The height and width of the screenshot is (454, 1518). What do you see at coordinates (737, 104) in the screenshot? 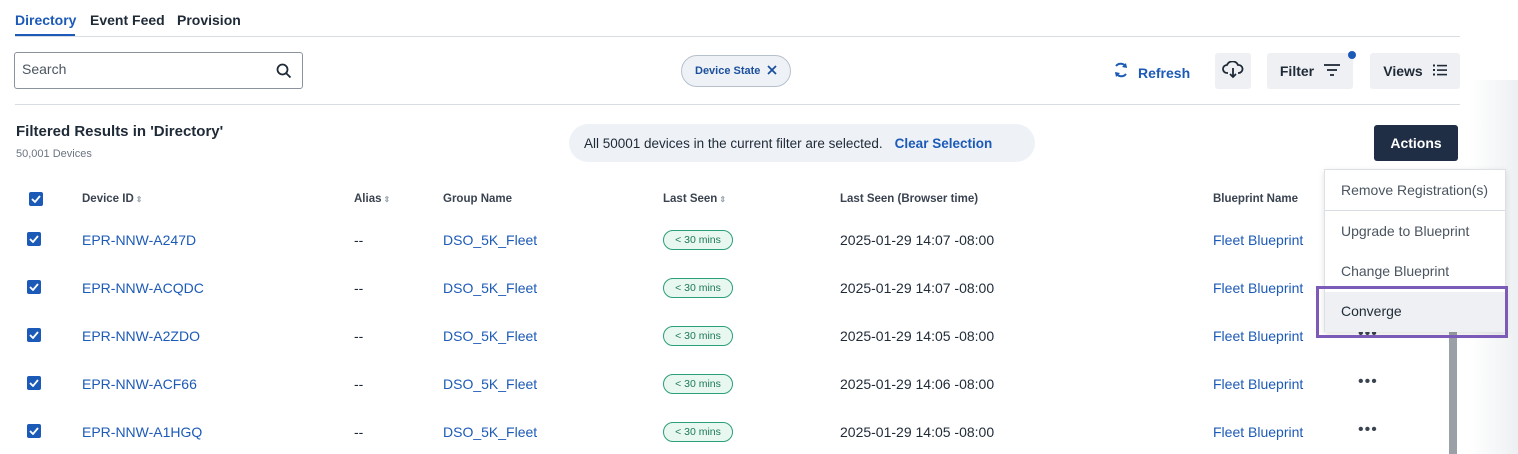
I see `toolbar-divider` at bounding box center [737, 104].